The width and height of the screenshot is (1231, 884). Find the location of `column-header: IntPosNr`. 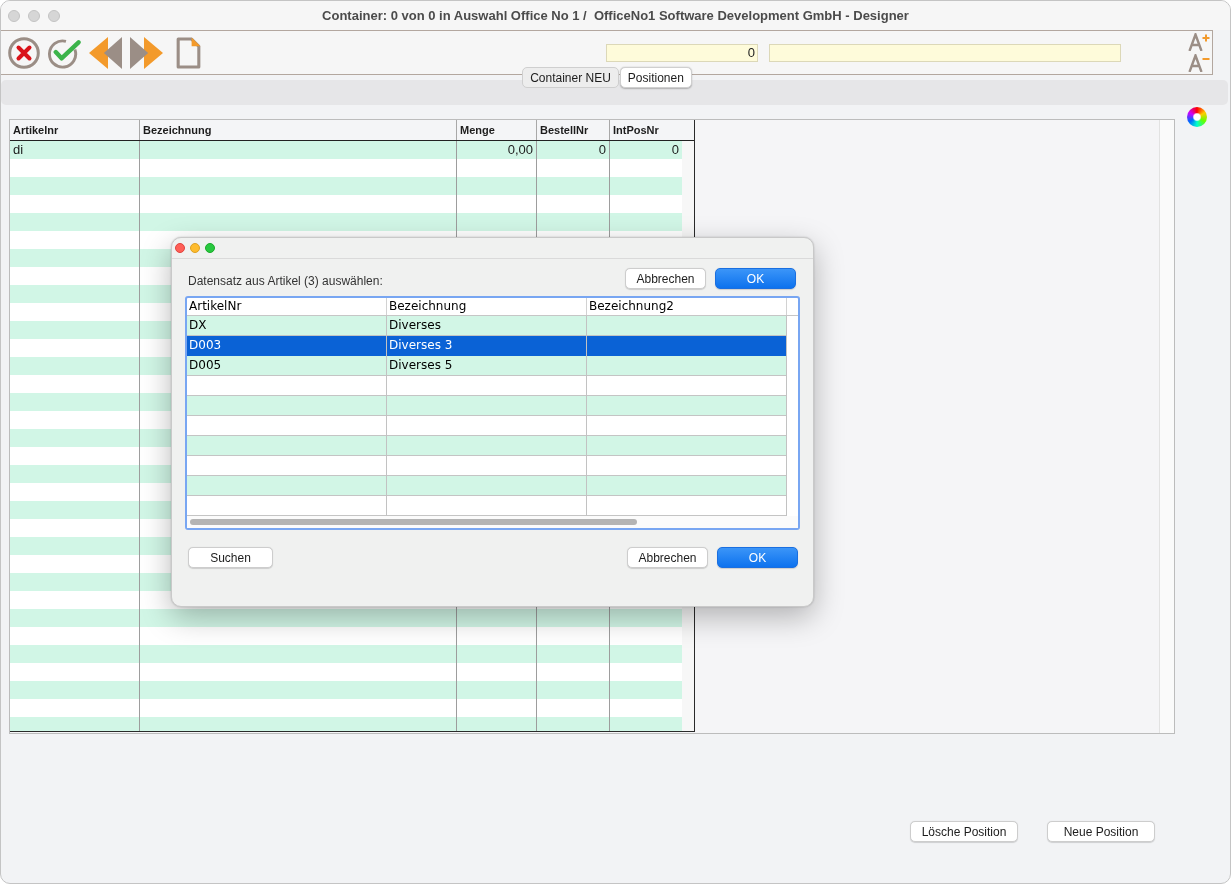

column-header: IntPosNr is located at coordinates (636, 130).